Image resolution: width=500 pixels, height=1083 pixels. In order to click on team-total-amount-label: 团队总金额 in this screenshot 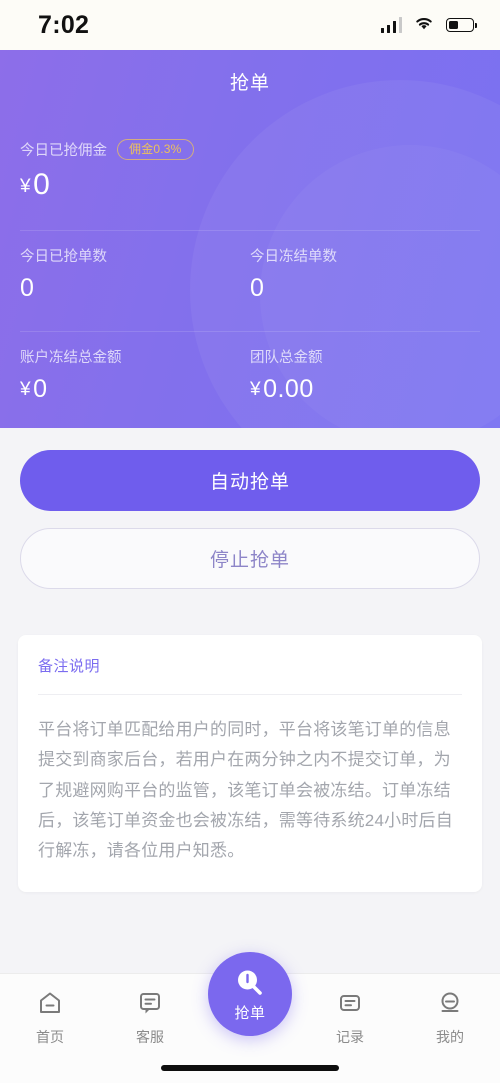, I will do `click(286, 358)`.